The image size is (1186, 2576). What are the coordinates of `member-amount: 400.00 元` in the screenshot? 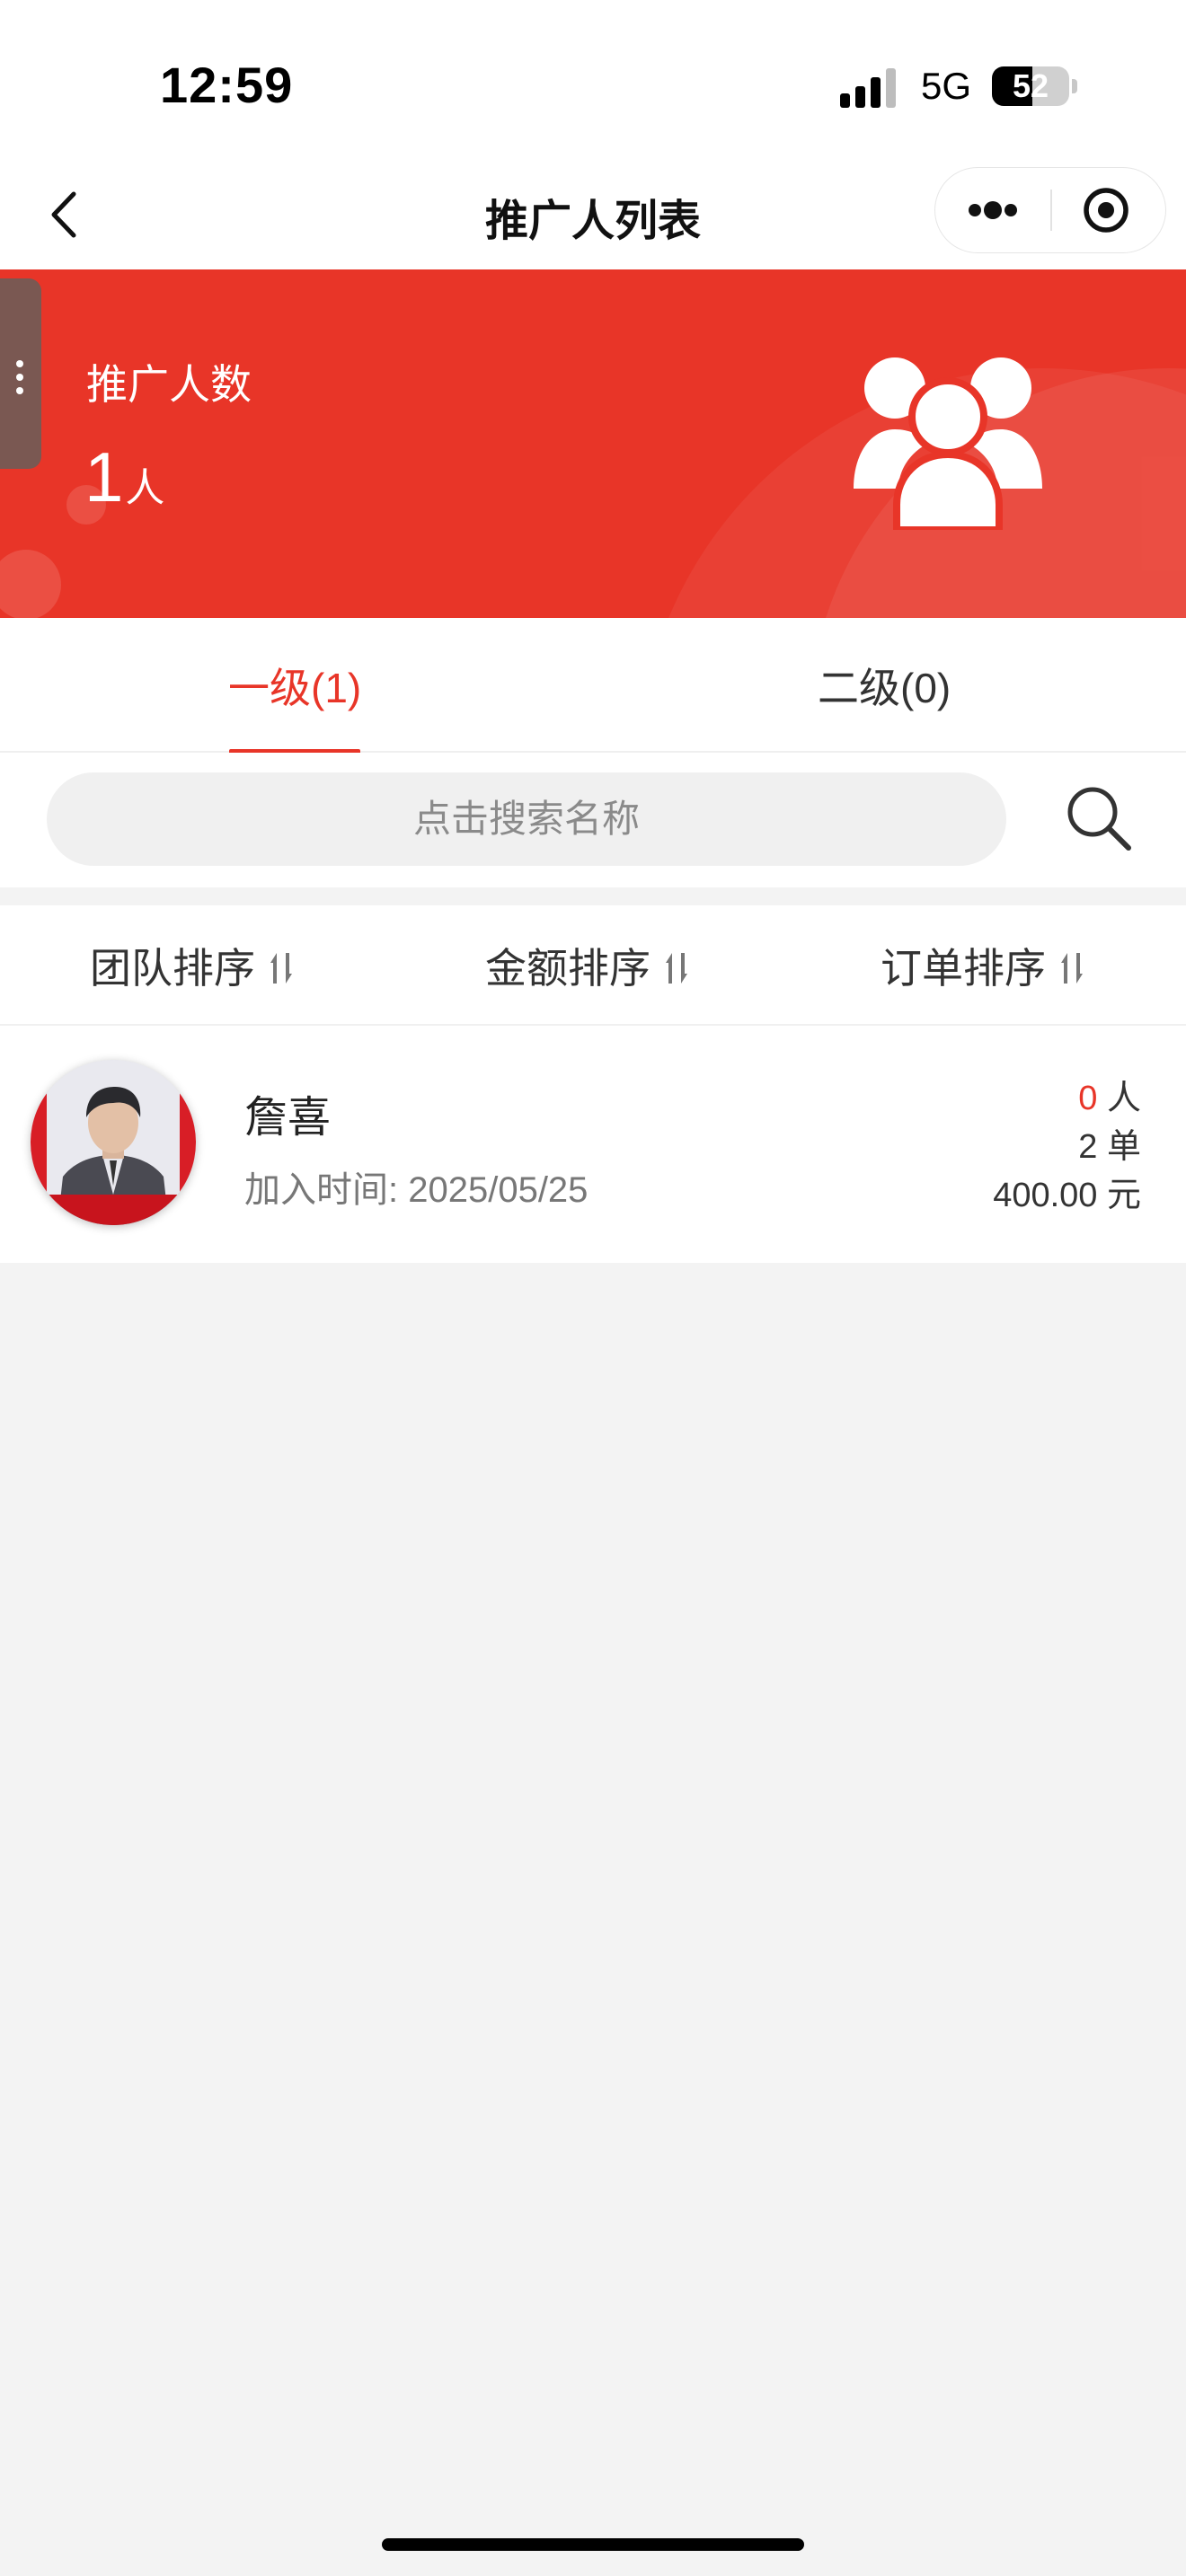 It's located at (1067, 1195).